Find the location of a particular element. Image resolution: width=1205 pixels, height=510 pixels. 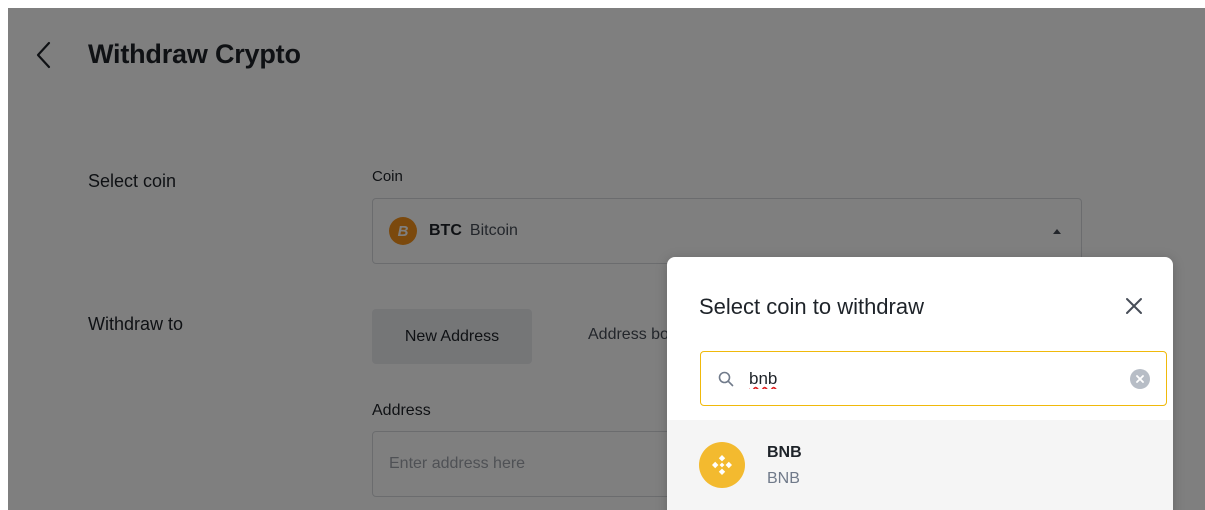

result-coin-name: BNB is located at coordinates (783, 478).